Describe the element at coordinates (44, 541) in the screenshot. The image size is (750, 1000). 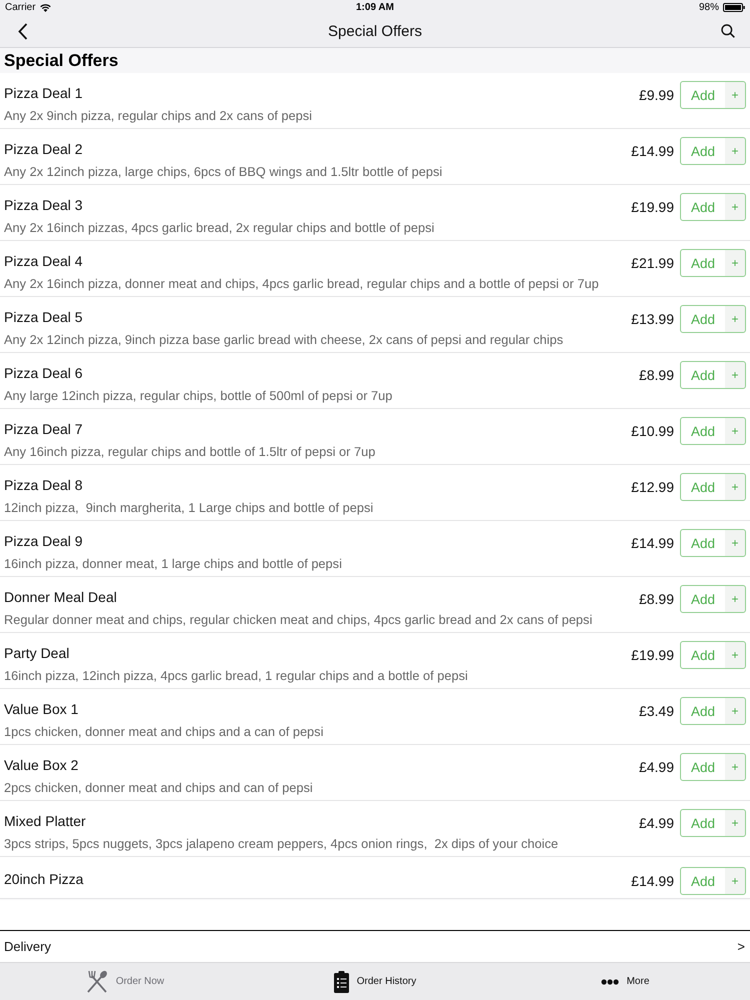
I see `item-name: Pizza Deal 9` at that location.